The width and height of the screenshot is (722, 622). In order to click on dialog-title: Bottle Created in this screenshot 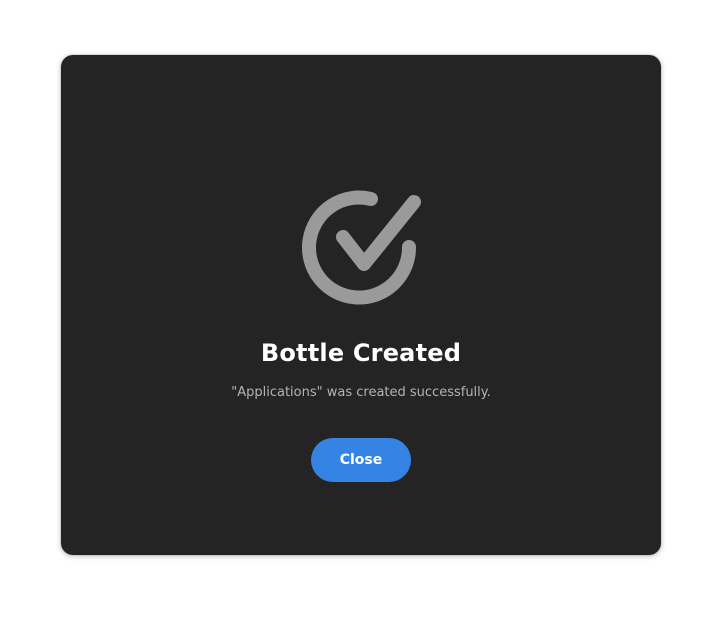, I will do `click(361, 353)`.